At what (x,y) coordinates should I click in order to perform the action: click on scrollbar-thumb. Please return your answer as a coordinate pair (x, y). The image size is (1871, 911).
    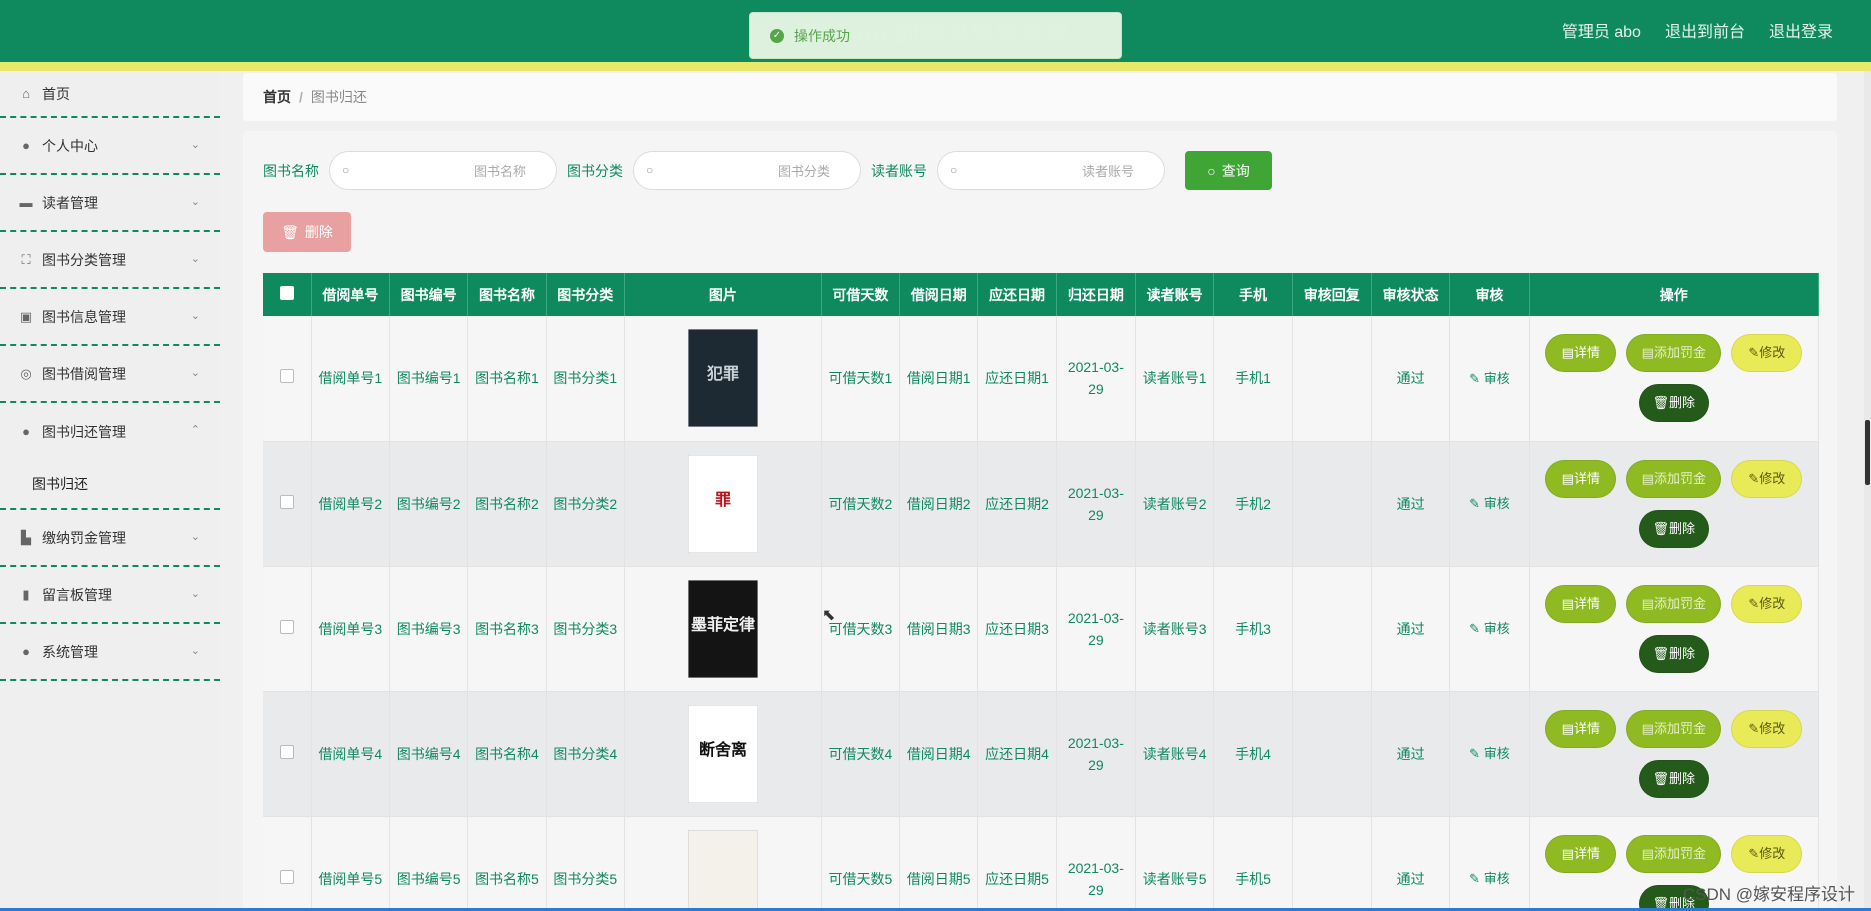
    Looking at the image, I should click on (1867, 452).